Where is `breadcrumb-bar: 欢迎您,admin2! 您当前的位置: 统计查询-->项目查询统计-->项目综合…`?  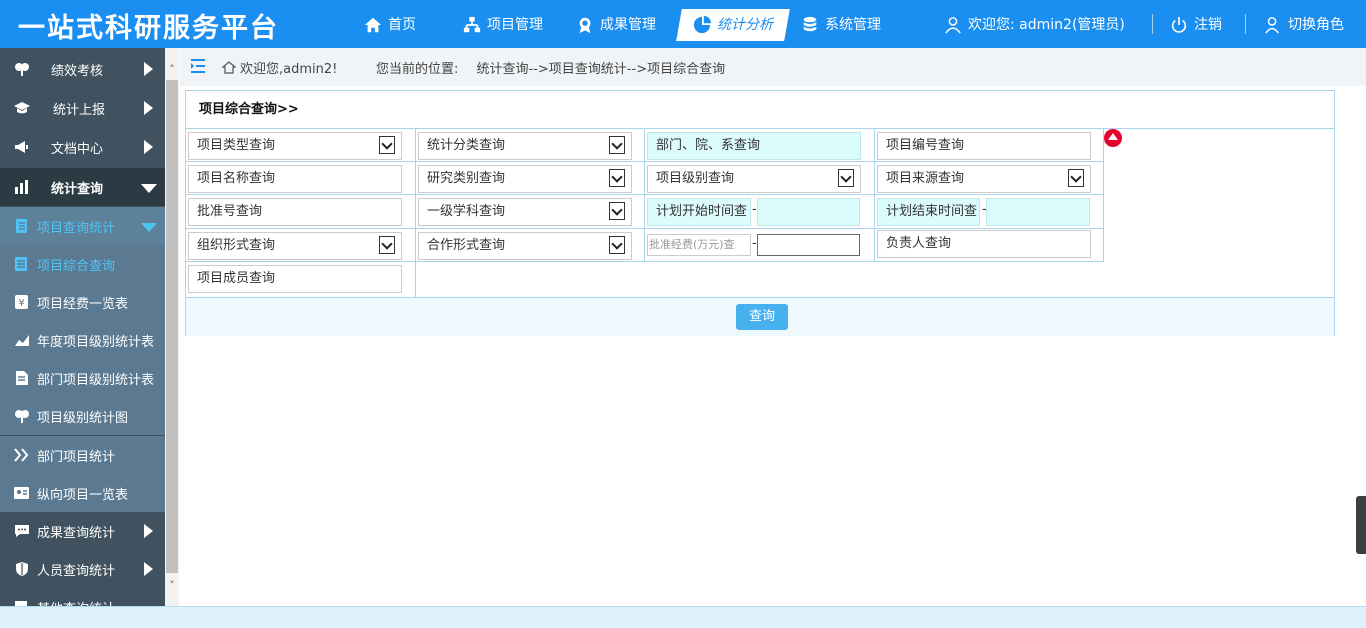 breadcrumb-bar: 欢迎您,admin2! 您当前的位置: 统计查询-->项目查询统计-->项目综合… is located at coordinates (773, 67).